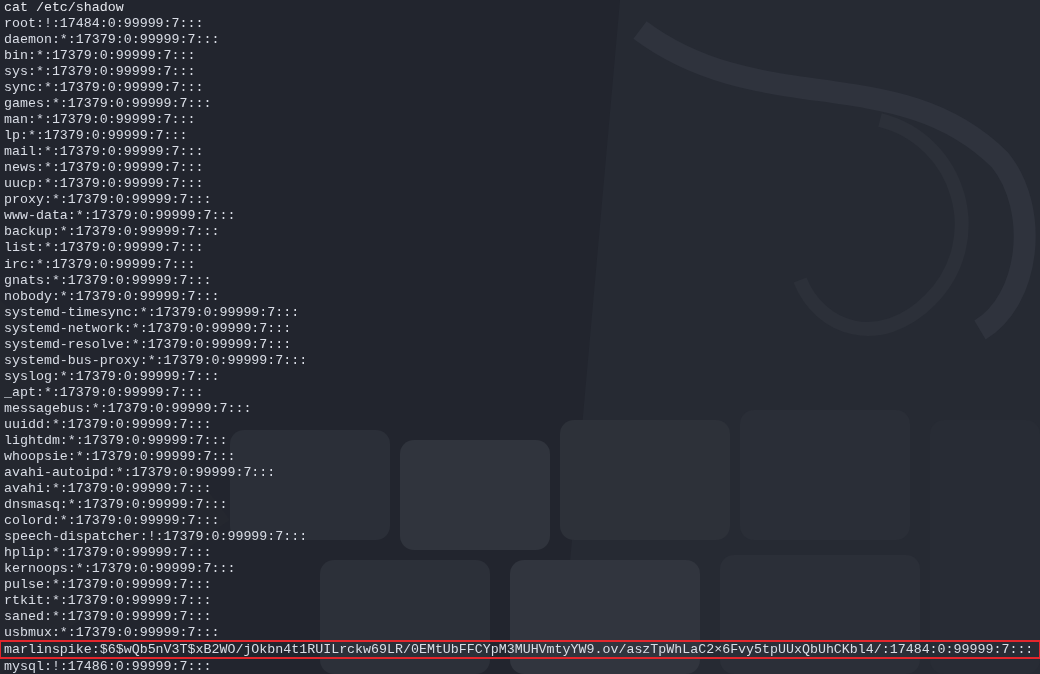 Image resolution: width=1040 pixels, height=674 pixels. I want to click on output-line: gnats:*:17379:0:99999:7:::, so click(108, 280).